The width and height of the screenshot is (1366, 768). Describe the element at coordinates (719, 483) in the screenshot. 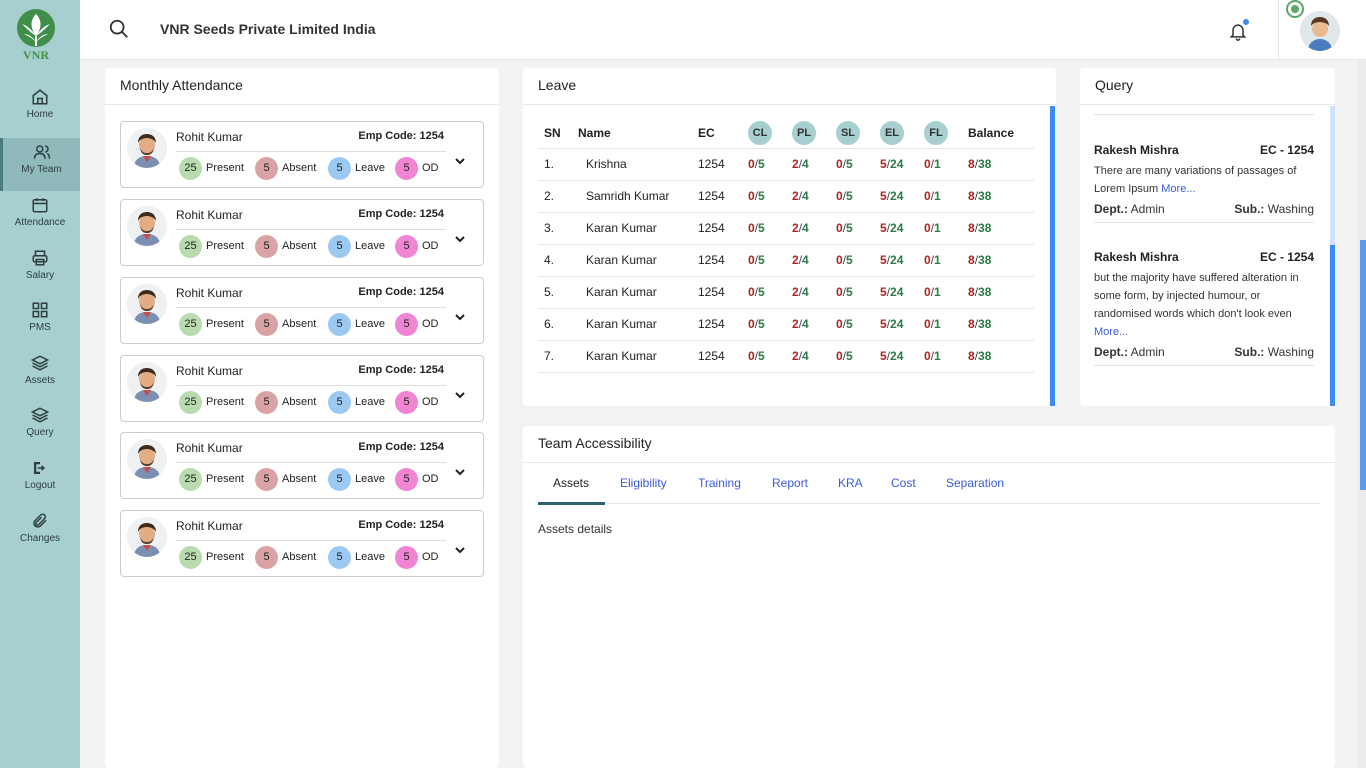

I see `tab-training: Training` at that location.